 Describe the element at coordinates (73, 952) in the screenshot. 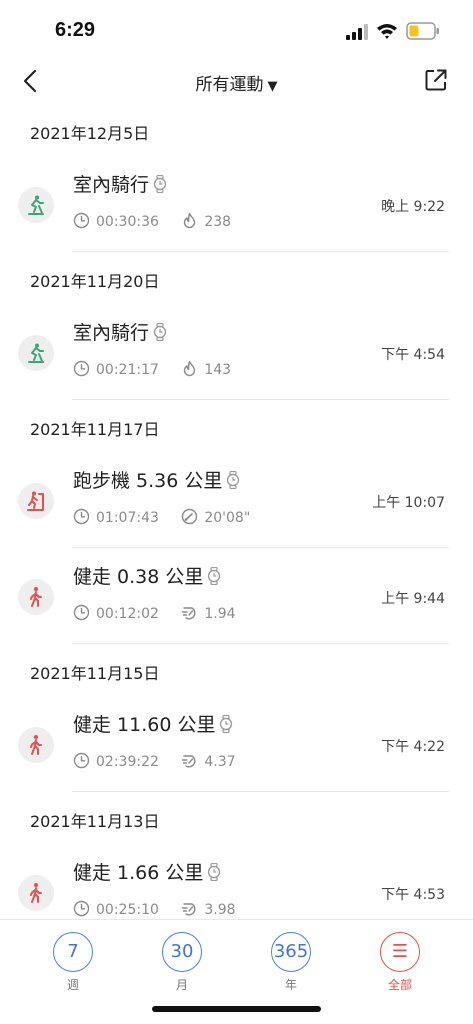

I see `tab-circle: 7` at that location.